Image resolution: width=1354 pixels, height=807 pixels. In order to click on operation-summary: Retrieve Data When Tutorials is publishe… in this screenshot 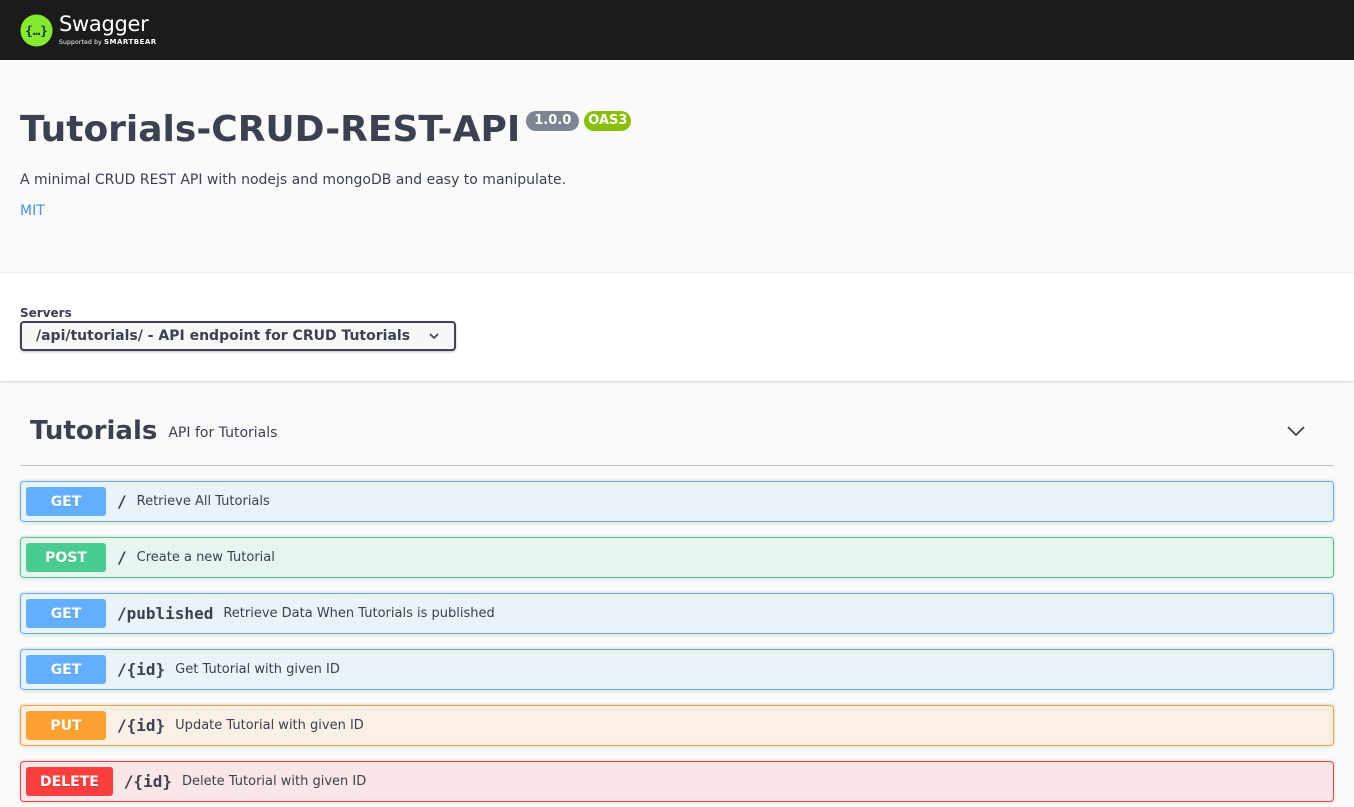, I will do `click(359, 613)`.